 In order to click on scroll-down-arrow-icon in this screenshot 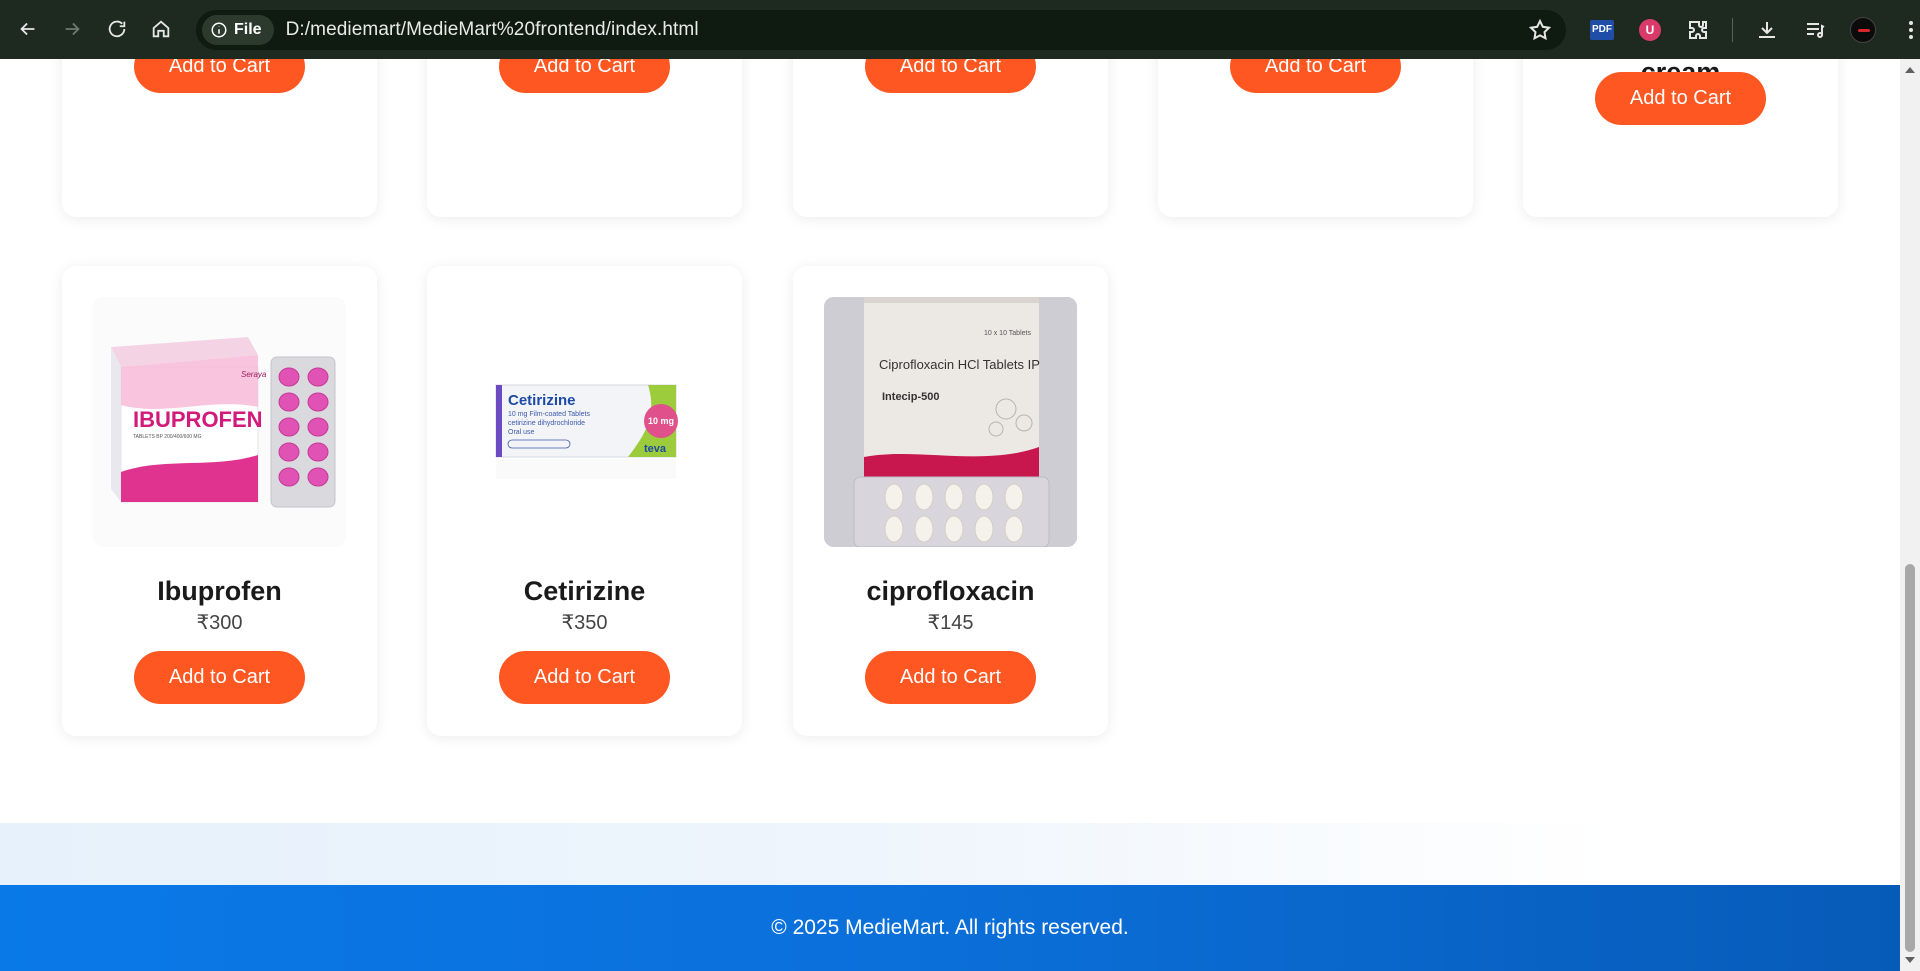, I will do `click(1910, 960)`.